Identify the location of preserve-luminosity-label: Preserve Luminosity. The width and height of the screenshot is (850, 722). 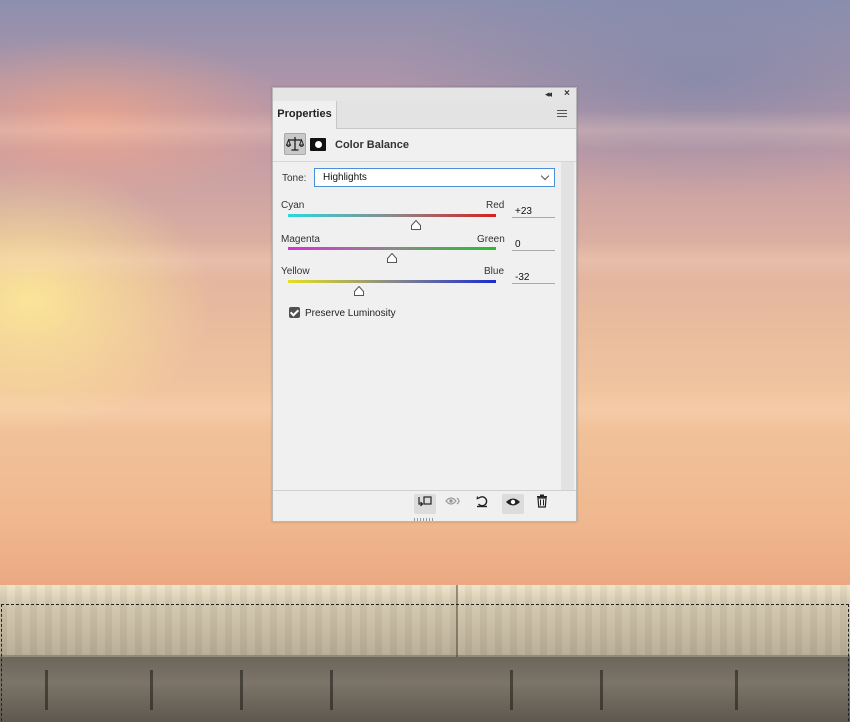
(350, 313).